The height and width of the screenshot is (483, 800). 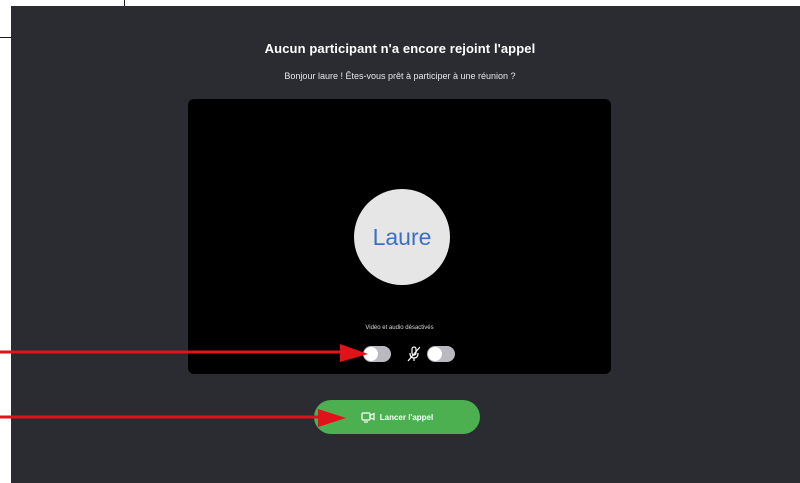 I want to click on annotation-arrow-launch, so click(x=173, y=418).